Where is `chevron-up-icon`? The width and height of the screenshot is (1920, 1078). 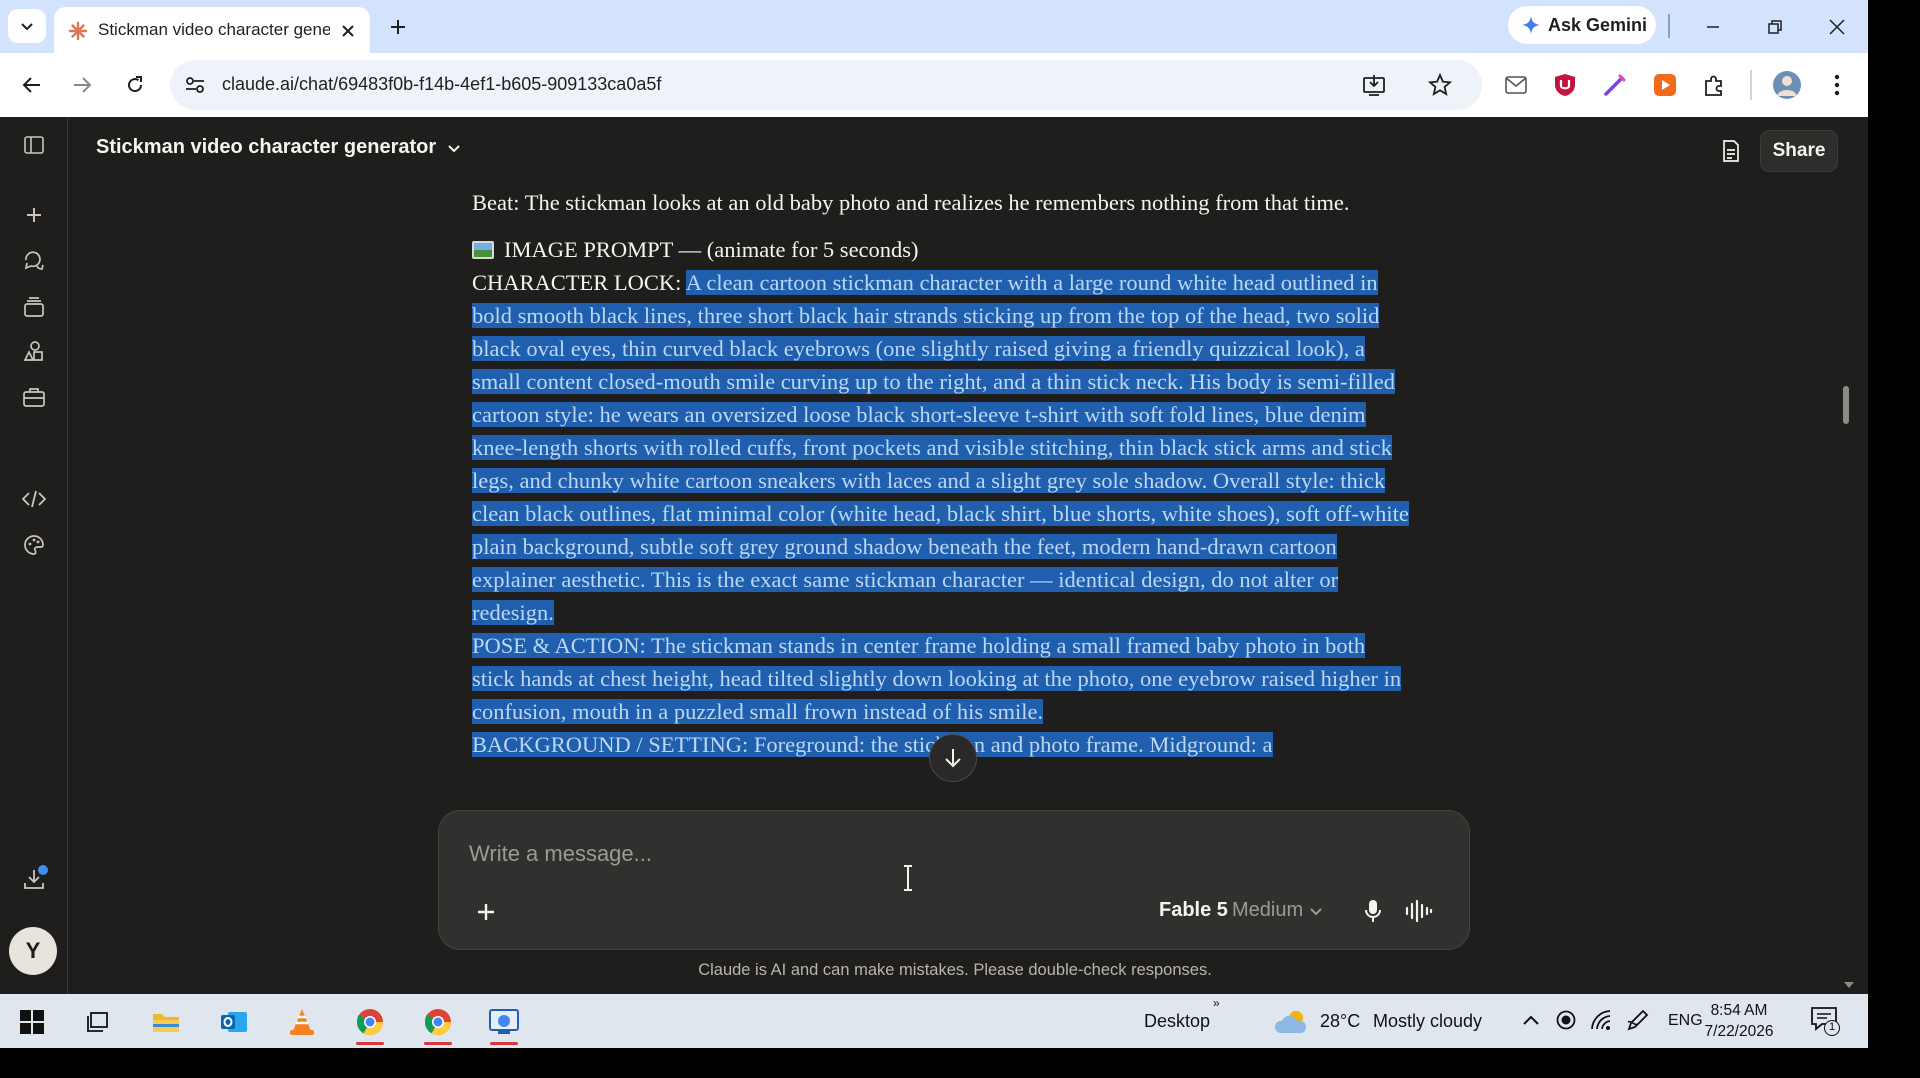
chevron-up-icon is located at coordinates (1531, 1020).